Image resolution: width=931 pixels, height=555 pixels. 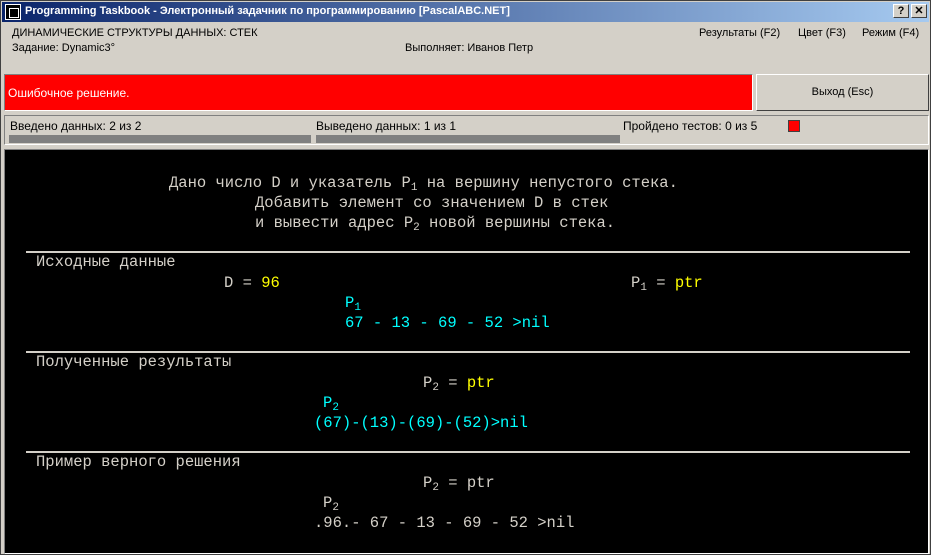 What do you see at coordinates (822, 33) in the screenshot?
I see `color-menu: Цвет (F3)` at bounding box center [822, 33].